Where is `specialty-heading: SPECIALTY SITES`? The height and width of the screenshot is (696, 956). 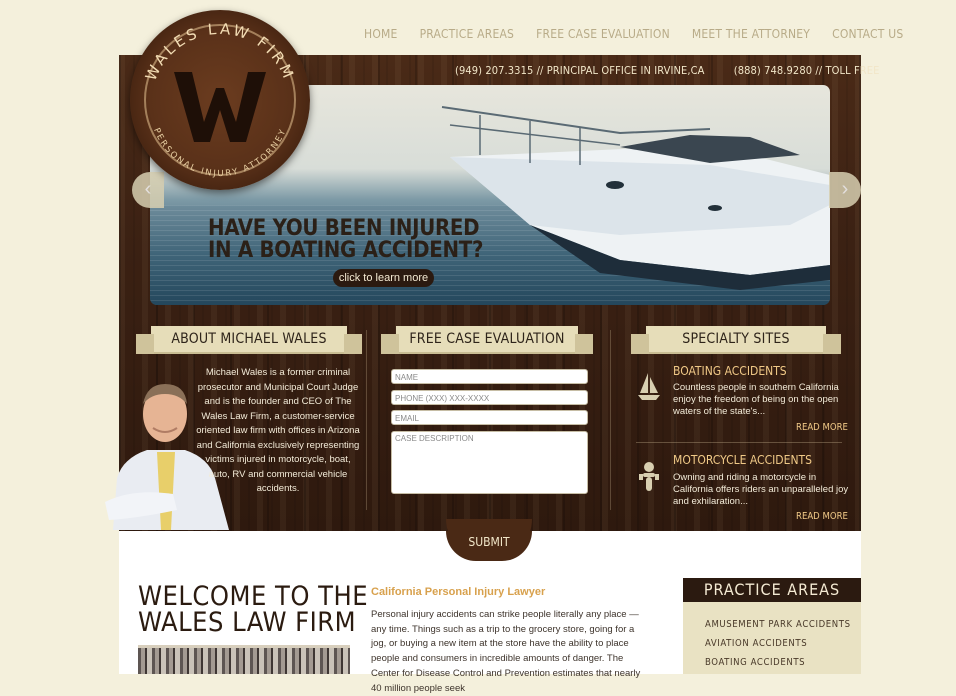
specialty-heading: SPECIALTY SITES is located at coordinates (736, 339).